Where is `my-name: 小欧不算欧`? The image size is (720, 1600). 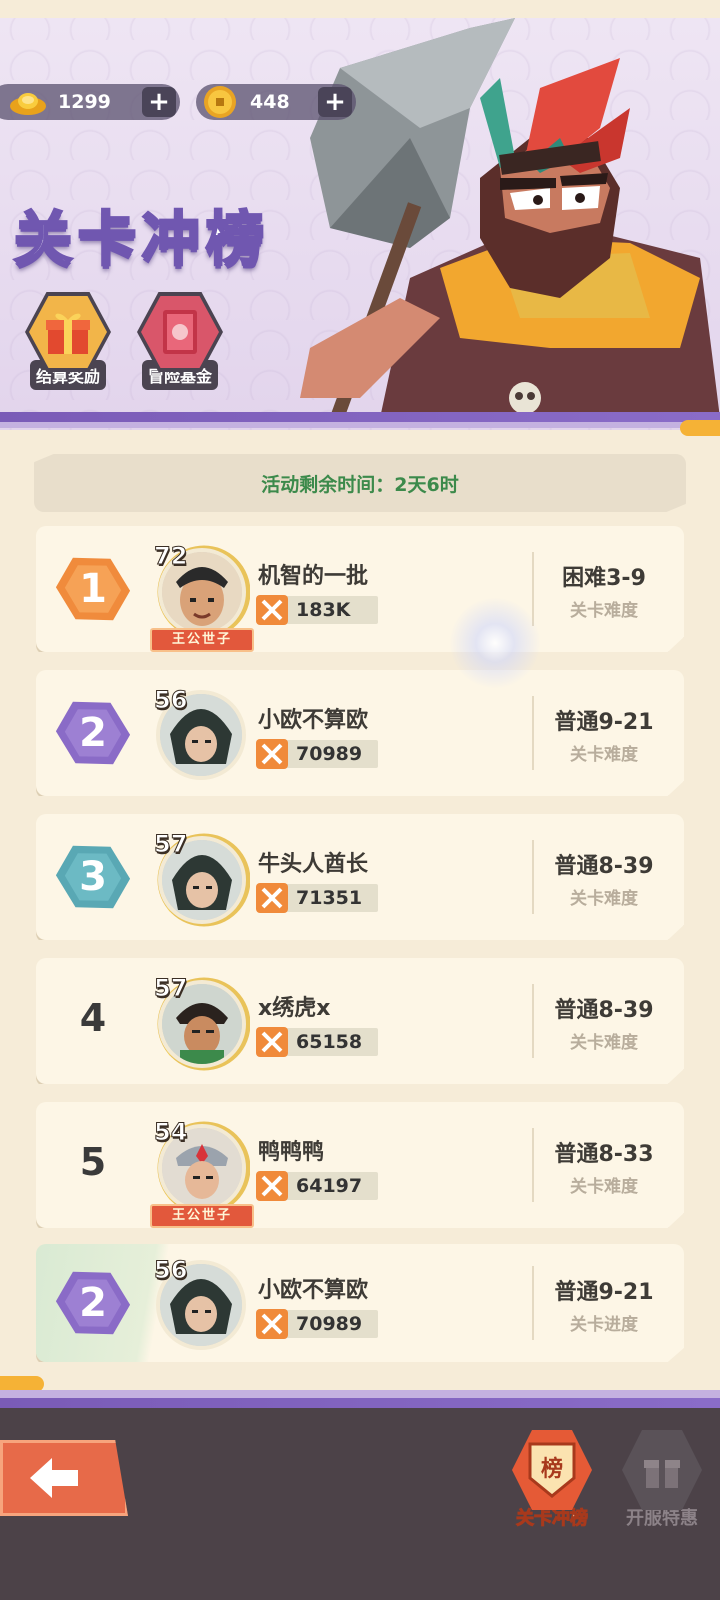 my-name: 小欧不算欧 is located at coordinates (313, 1290).